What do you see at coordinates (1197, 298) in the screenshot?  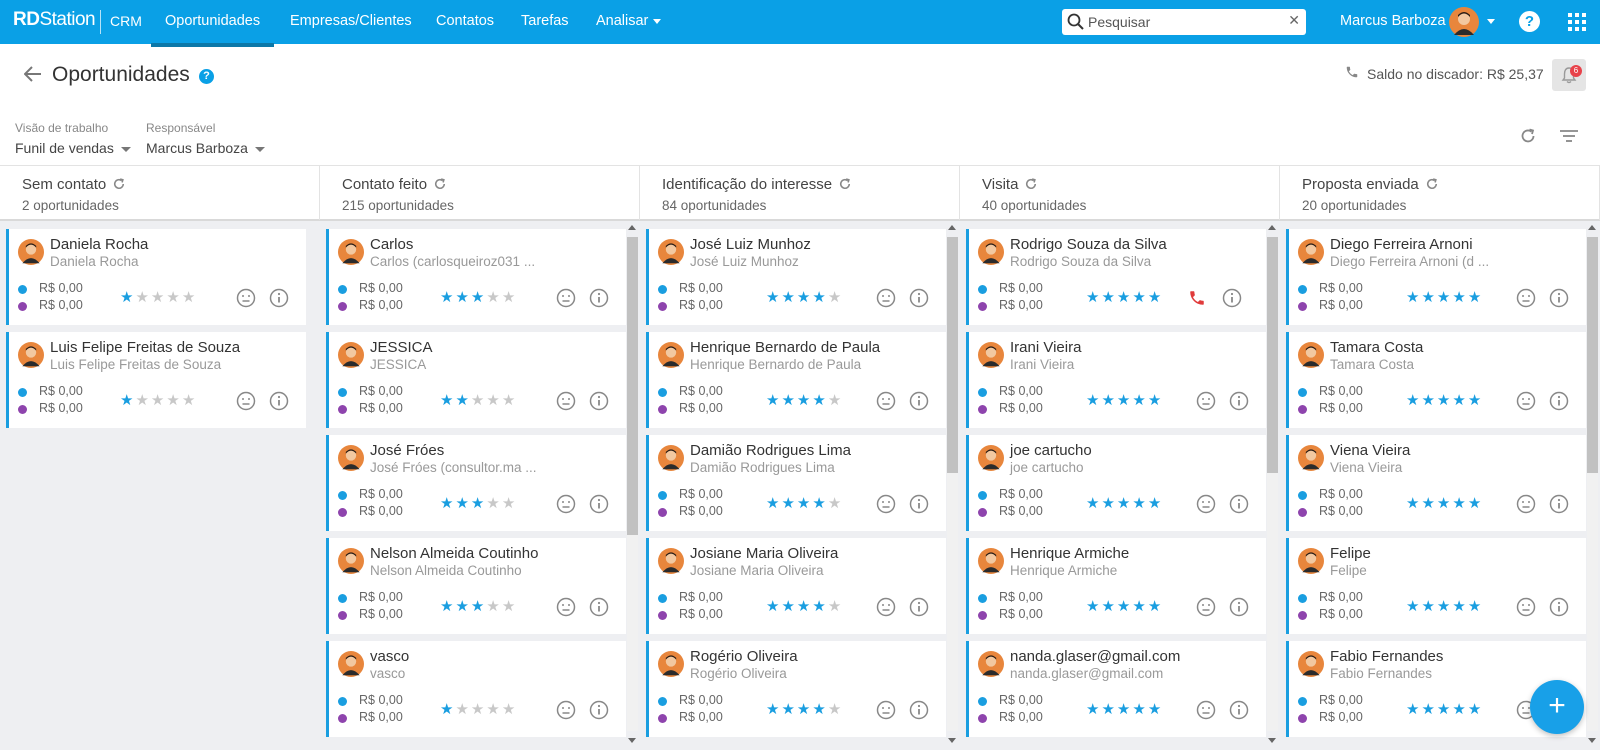 I see `call-phone-icon` at bounding box center [1197, 298].